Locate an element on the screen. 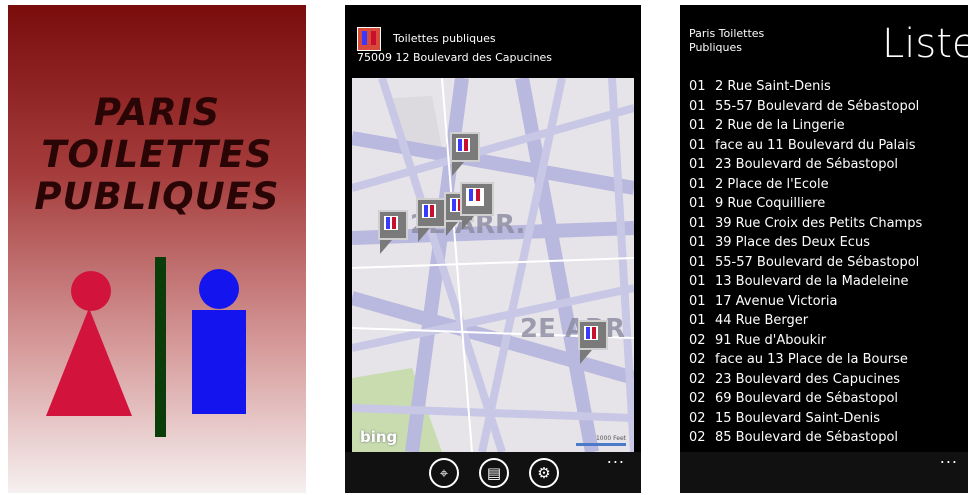 The width and height of the screenshot is (968, 495). list-app-title: Paris Toilettes Publiques is located at coordinates (726, 41).